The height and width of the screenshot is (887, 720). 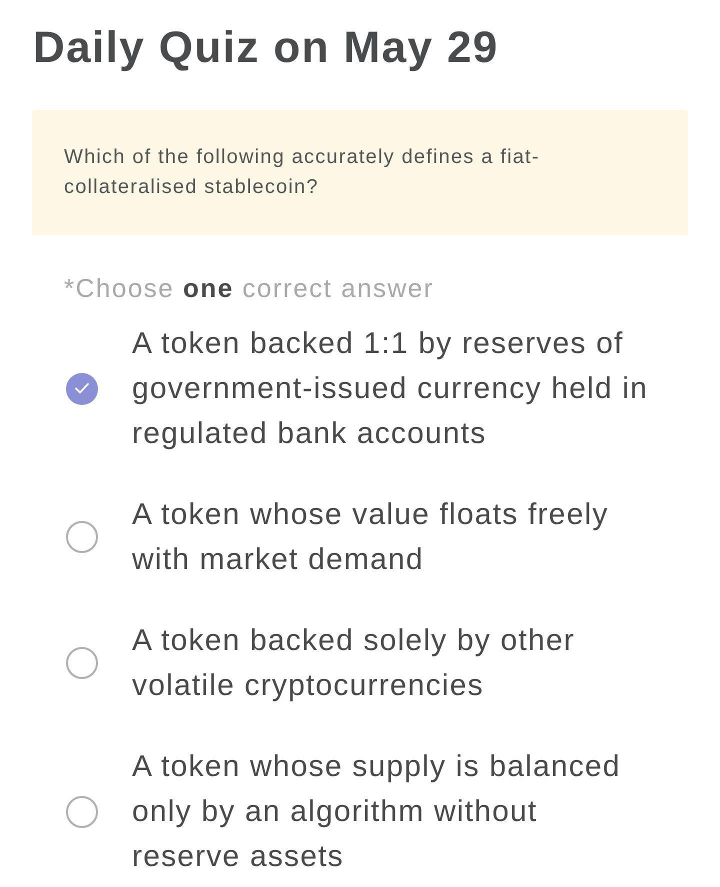 I want to click on check-icon, so click(x=82, y=388).